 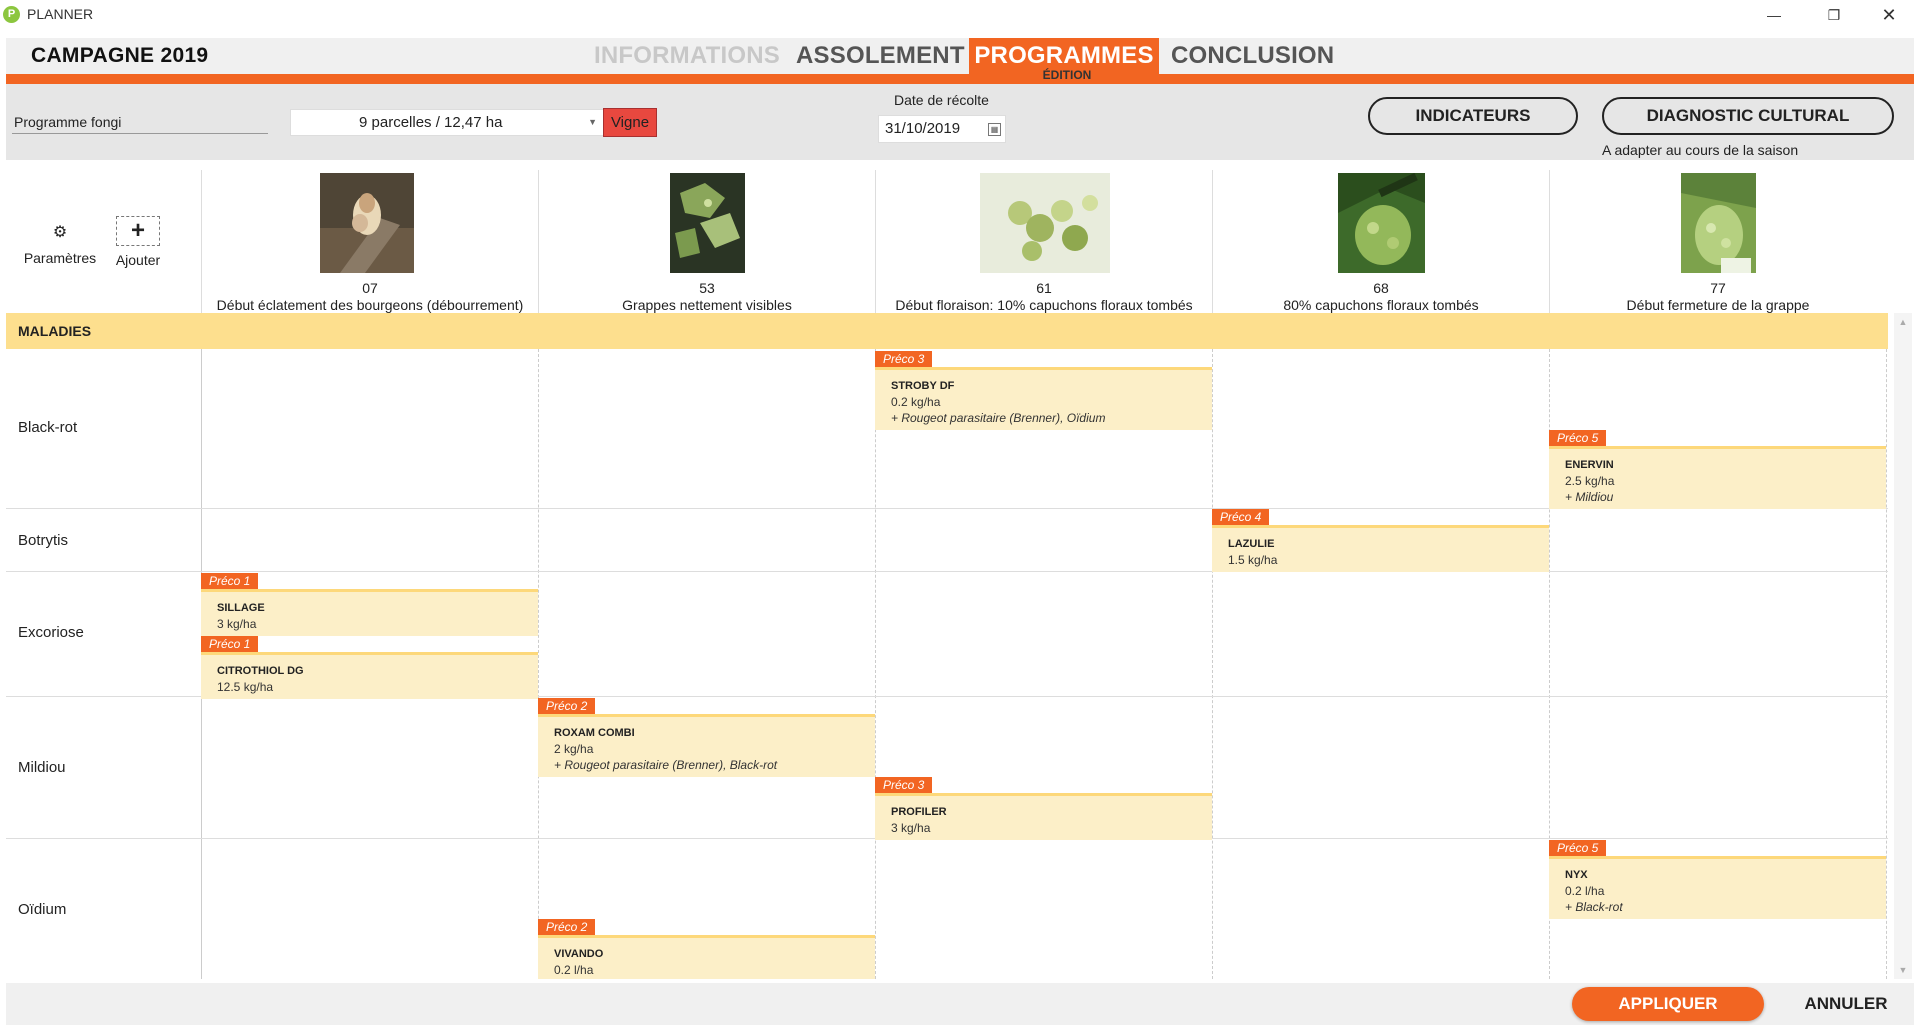 I want to click on product-dose: 2 kg/ha, so click(x=574, y=749).